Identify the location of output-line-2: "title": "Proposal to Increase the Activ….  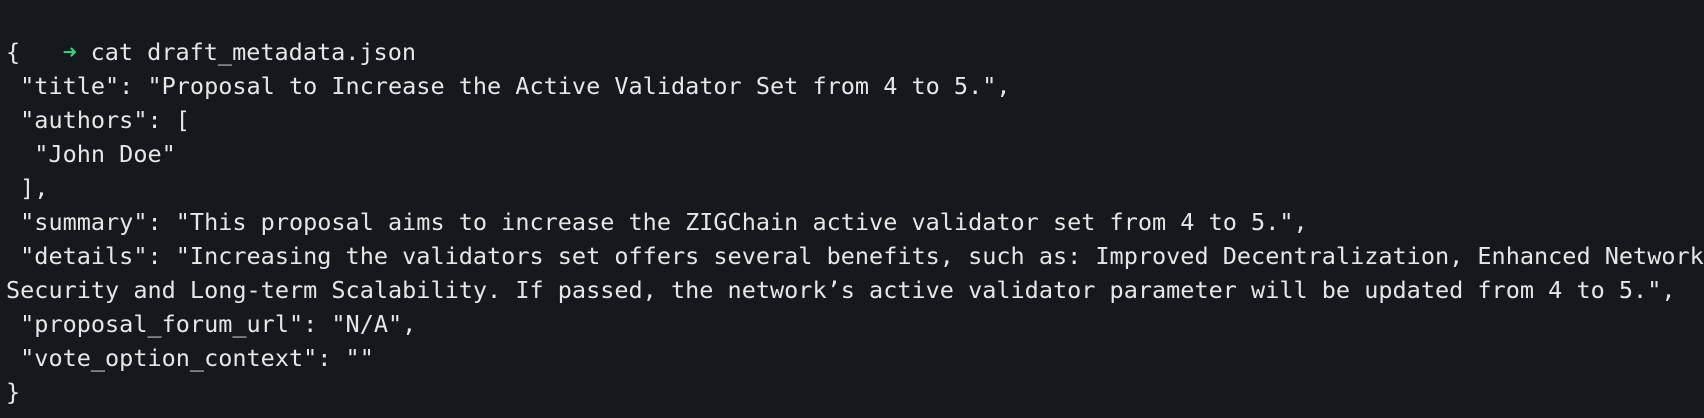
(508, 86).